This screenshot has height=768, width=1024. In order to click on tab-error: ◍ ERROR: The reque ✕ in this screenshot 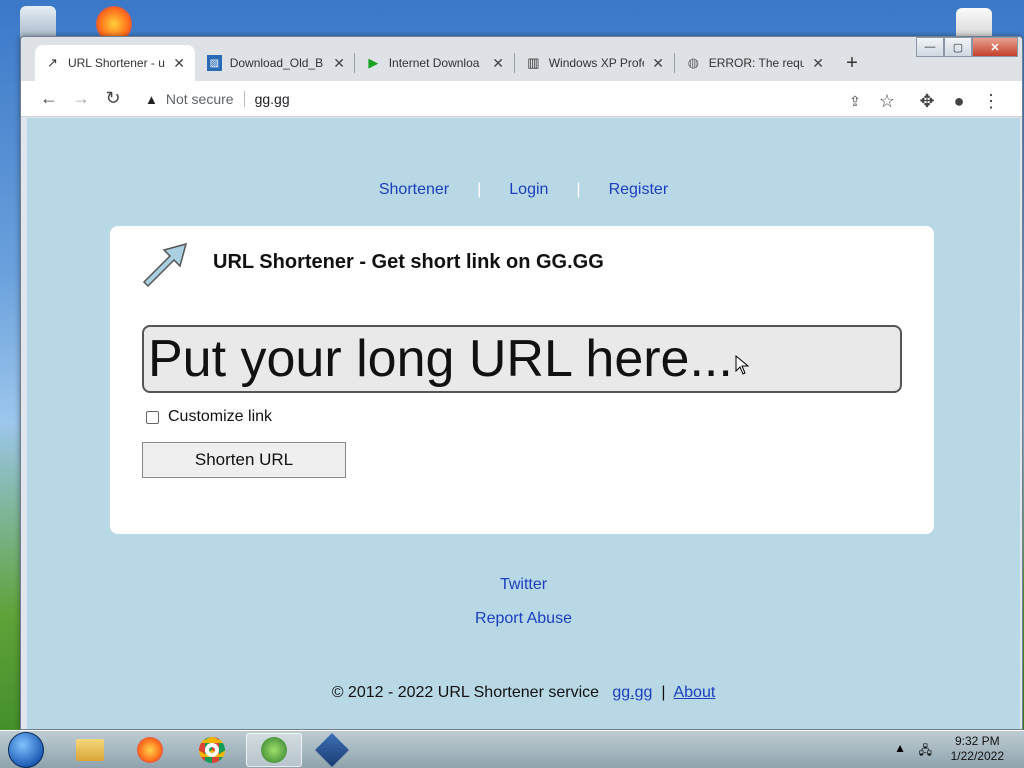, I will do `click(755, 63)`.